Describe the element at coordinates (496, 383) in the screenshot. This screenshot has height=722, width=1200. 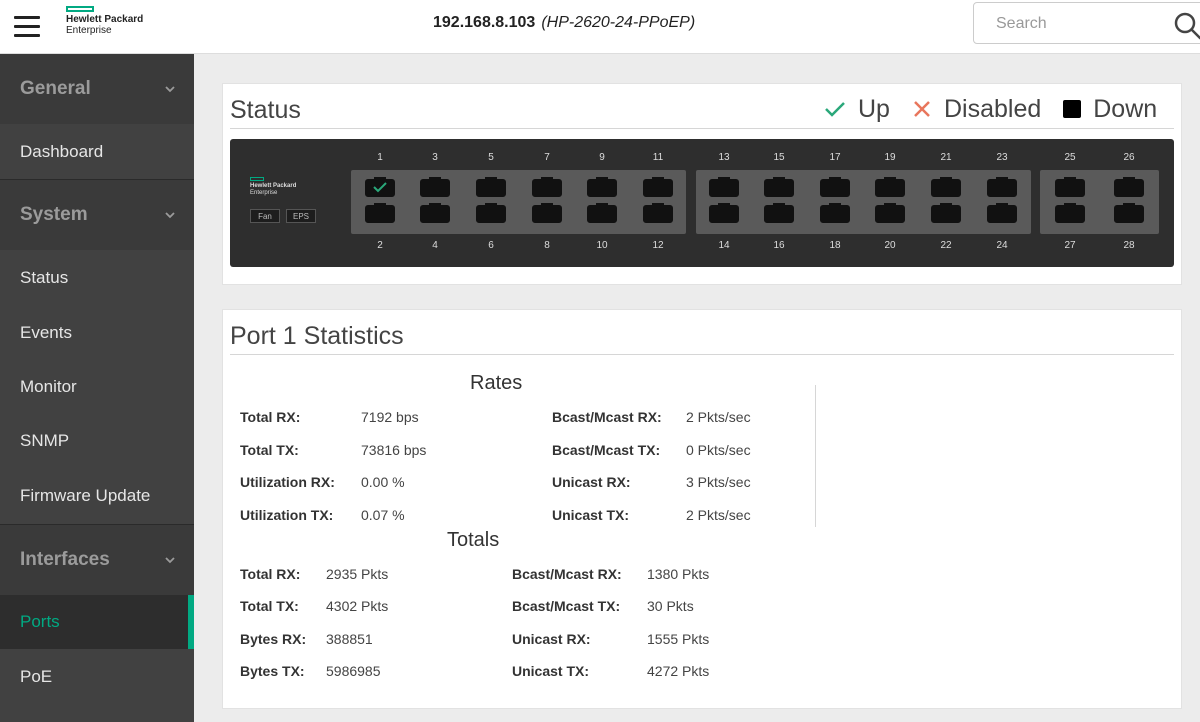
I see `rates-heading: Rates` at that location.